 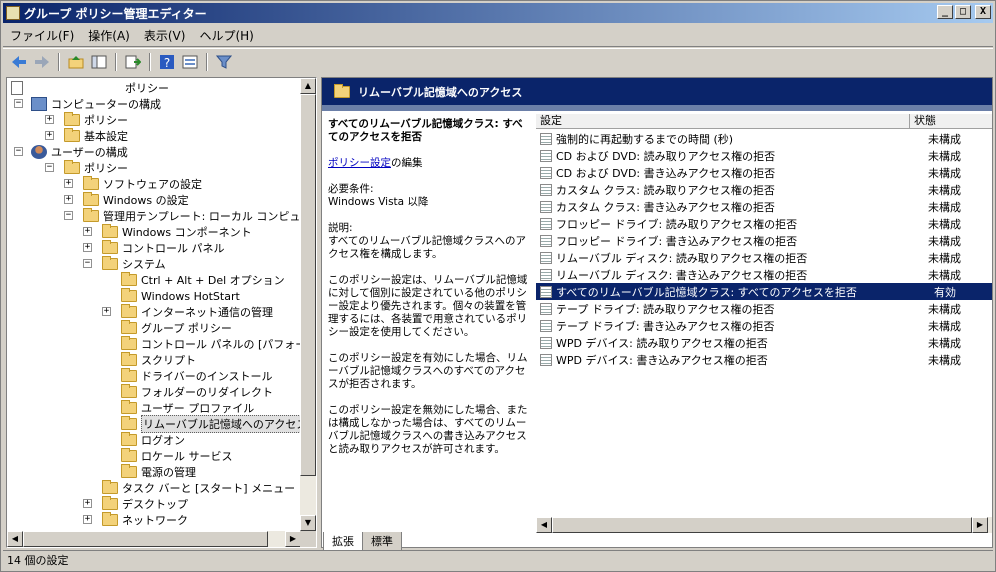 I want to click on setting-row: リムーバブル ディスク: 読み取りアクセス権の拒否 未構成, so click(x=764, y=257).